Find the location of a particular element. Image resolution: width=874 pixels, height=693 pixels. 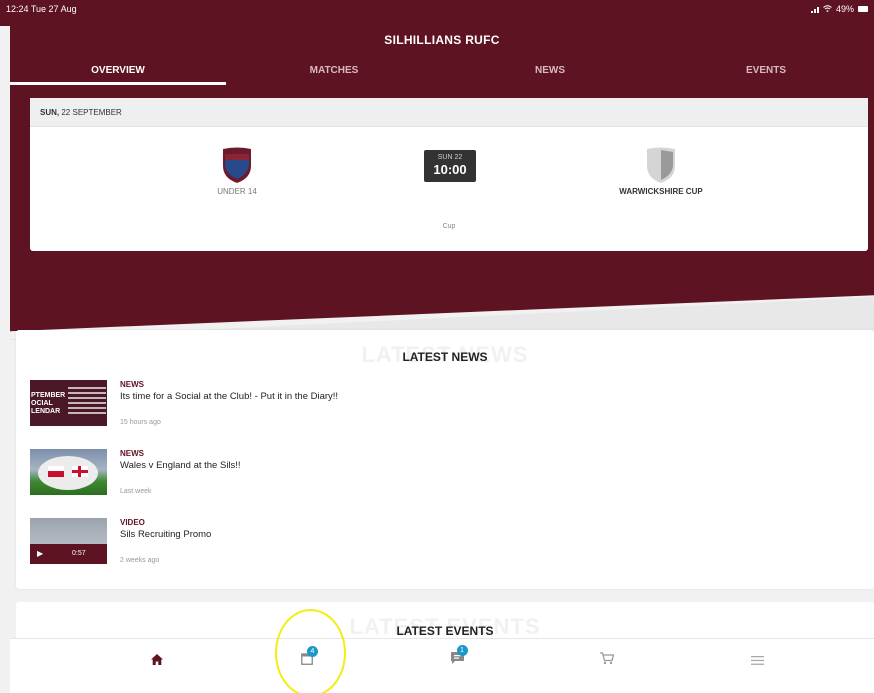

bottom-nav: 4 1 is located at coordinates (442, 665).